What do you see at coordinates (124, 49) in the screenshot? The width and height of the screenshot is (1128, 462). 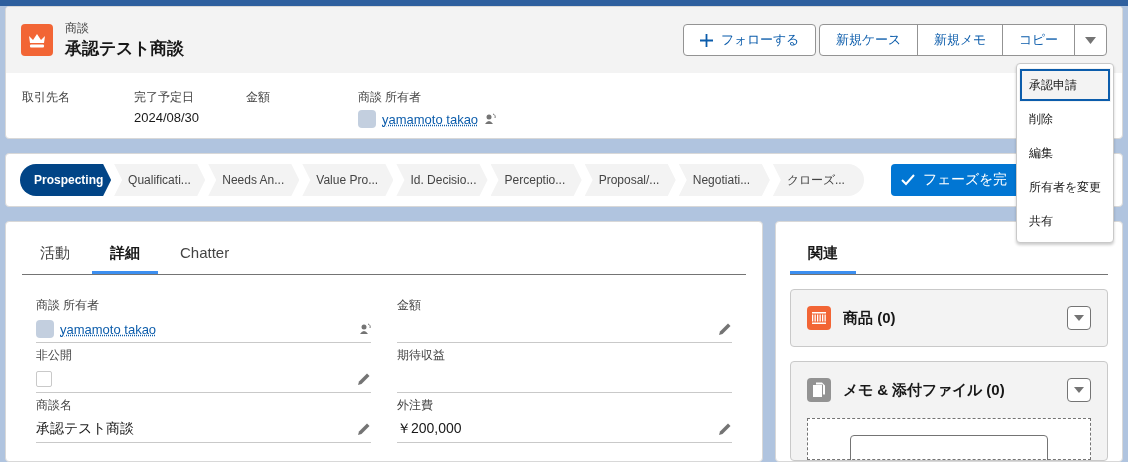 I see `record-title: 承認テスト商談` at bounding box center [124, 49].